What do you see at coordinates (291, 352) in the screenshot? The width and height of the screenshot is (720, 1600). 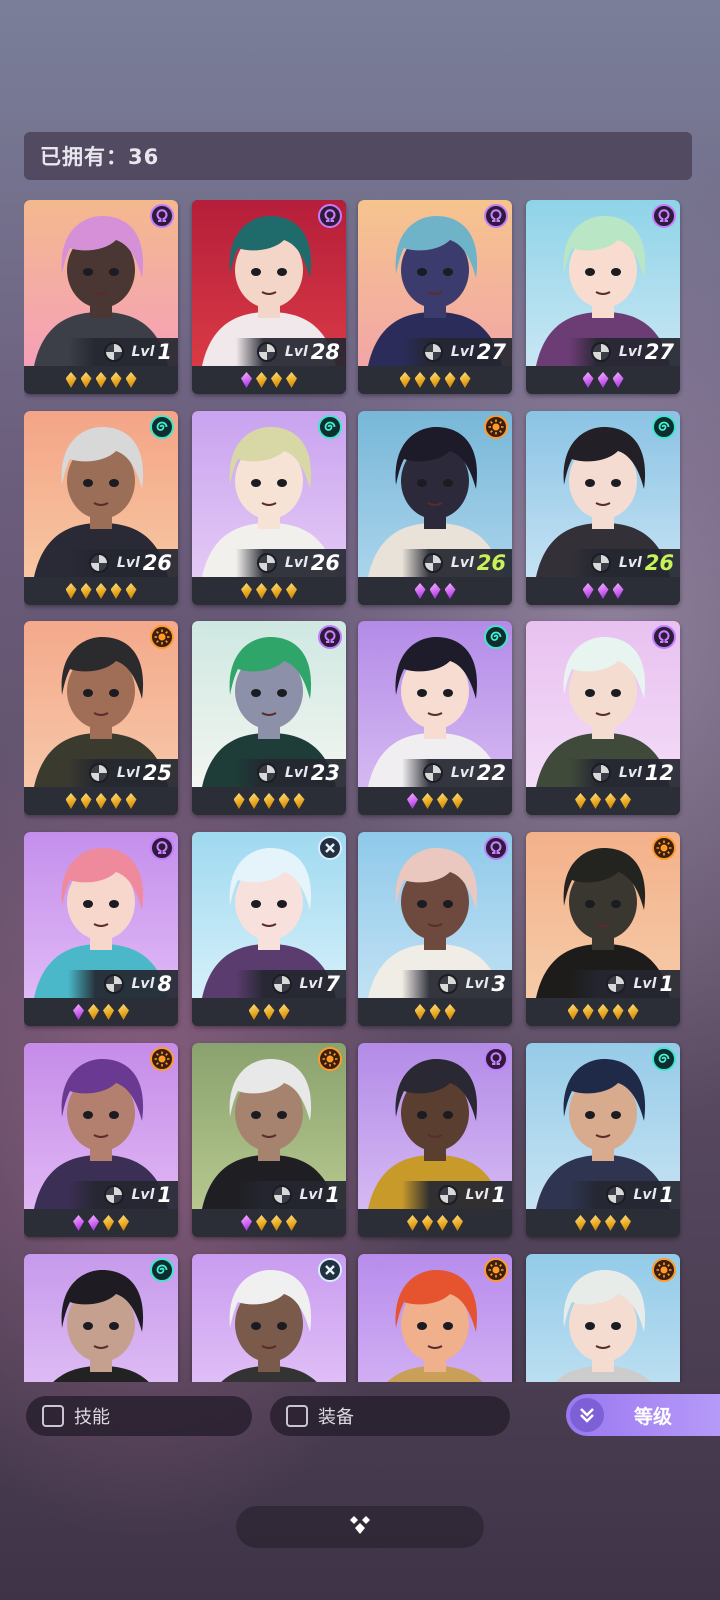 I see `level-strip: Lvl 28` at bounding box center [291, 352].